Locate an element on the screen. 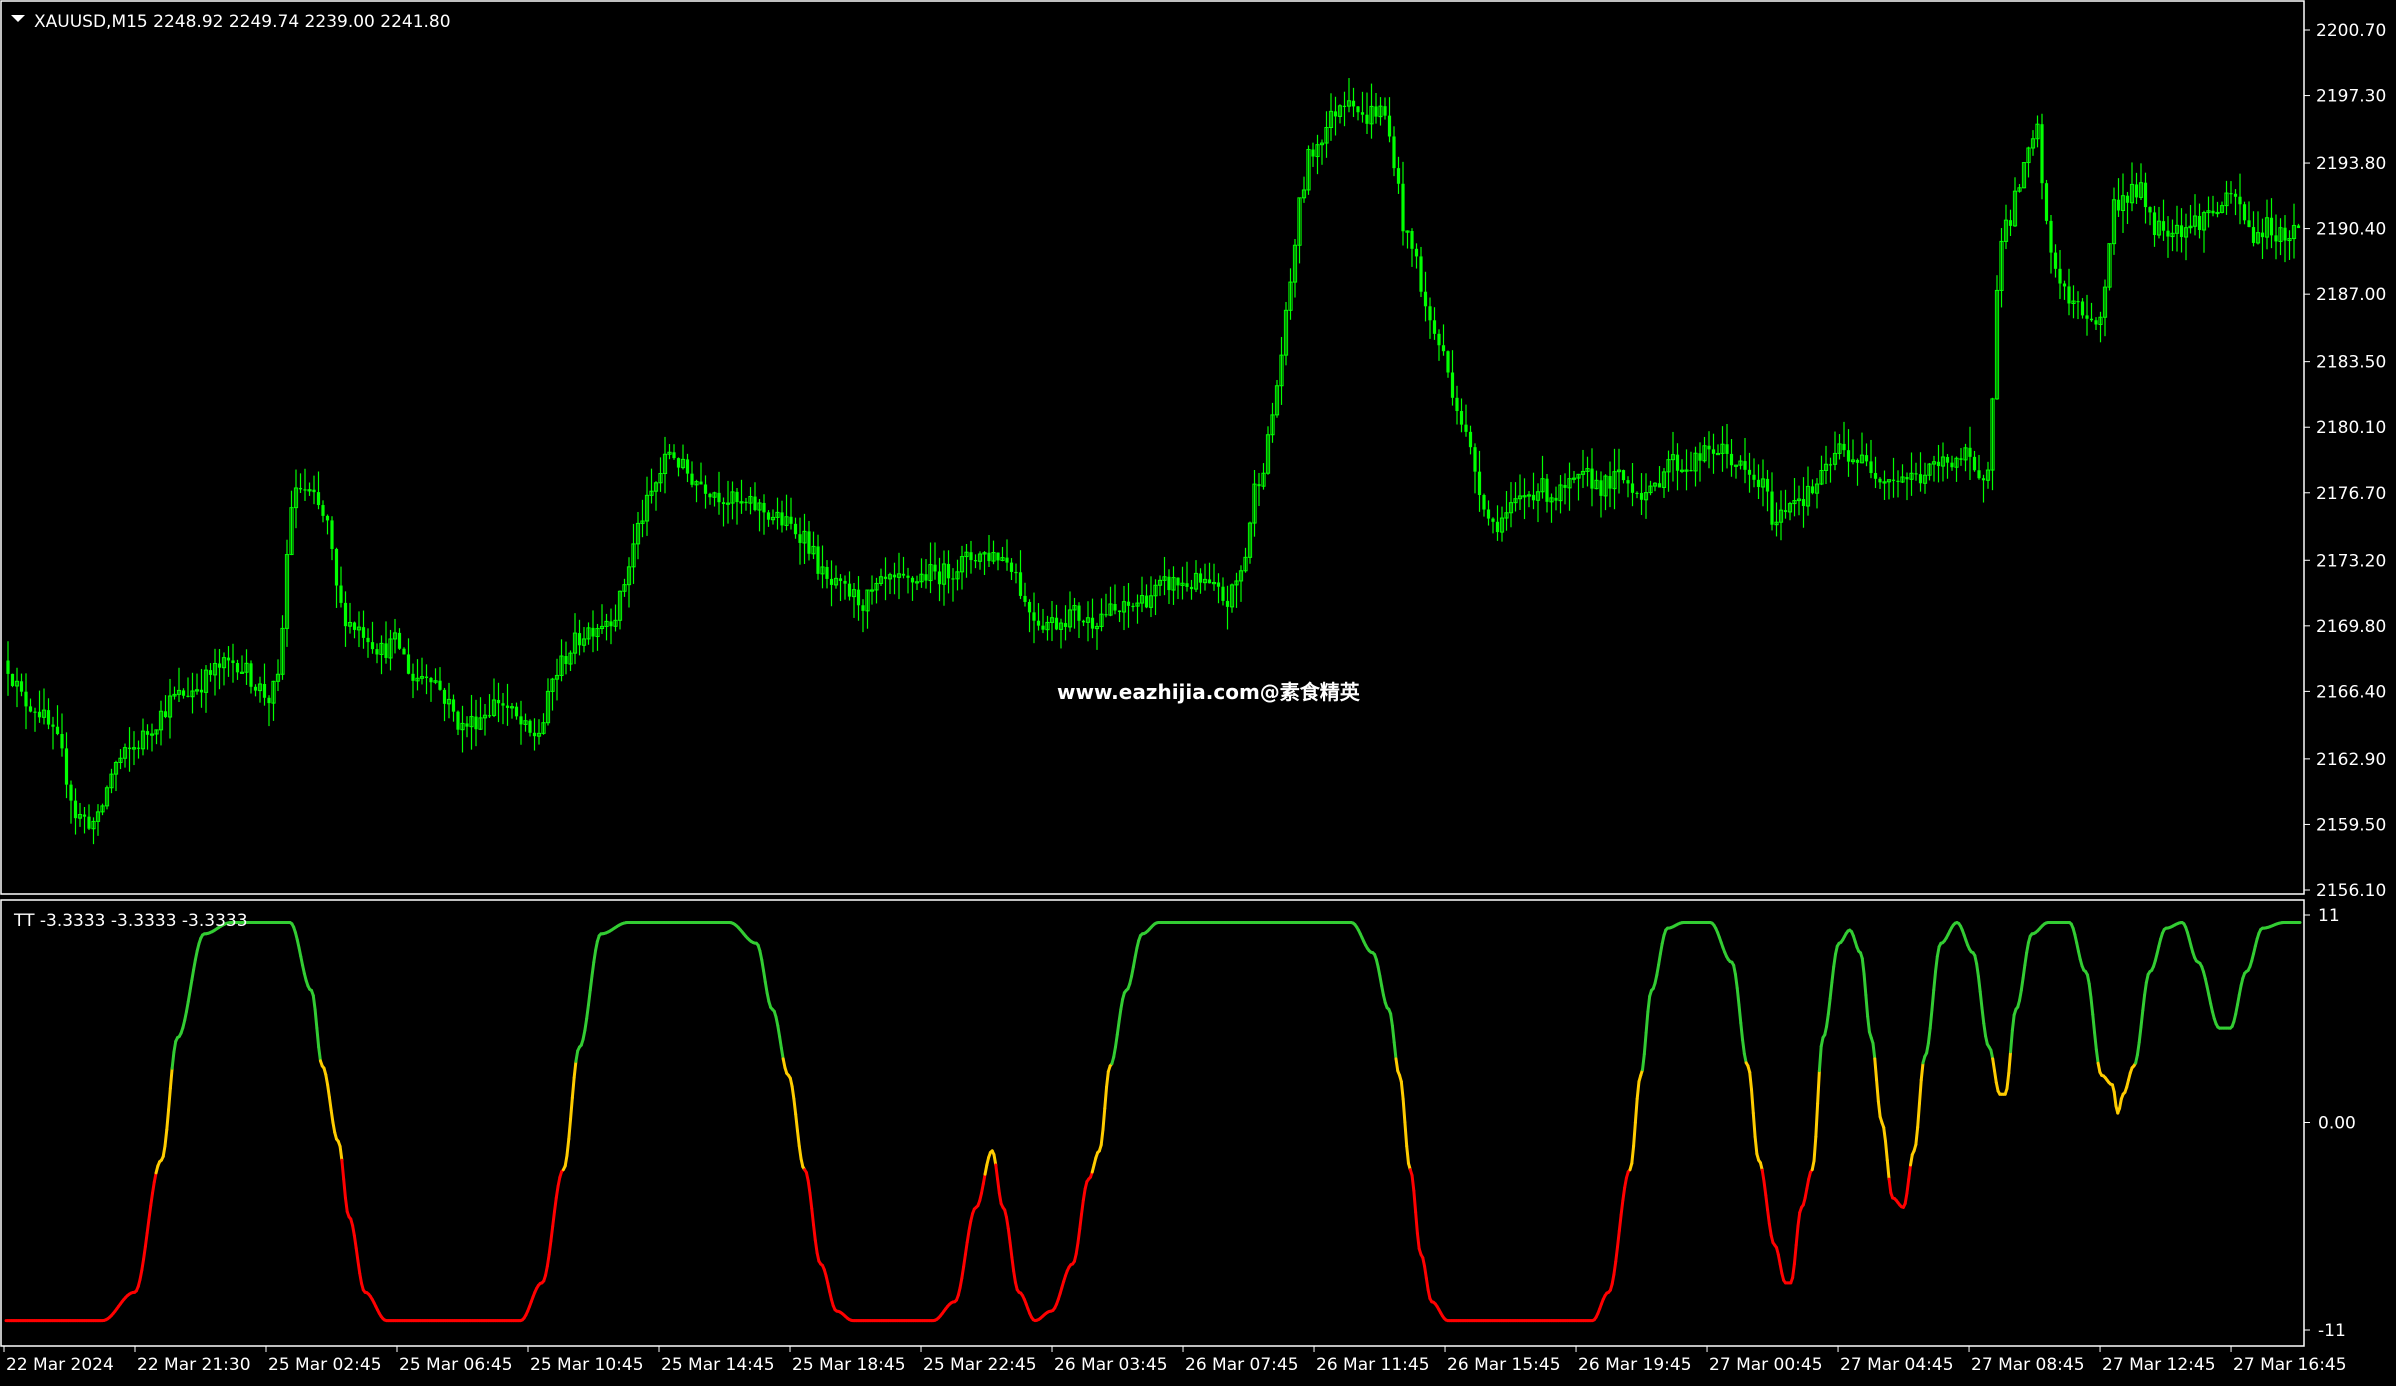  time-tick-label: 27 Mar 16:45 is located at coordinates (2290, 1365).